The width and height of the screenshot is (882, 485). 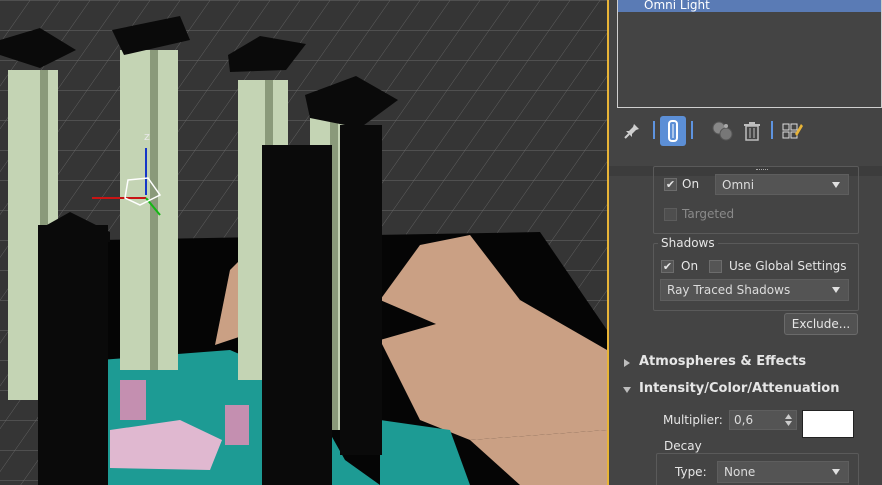 What do you see at coordinates (688, 243) in the screenshot?
I see `shadows-group-title: Shadows` at bounding box center [688, 243].